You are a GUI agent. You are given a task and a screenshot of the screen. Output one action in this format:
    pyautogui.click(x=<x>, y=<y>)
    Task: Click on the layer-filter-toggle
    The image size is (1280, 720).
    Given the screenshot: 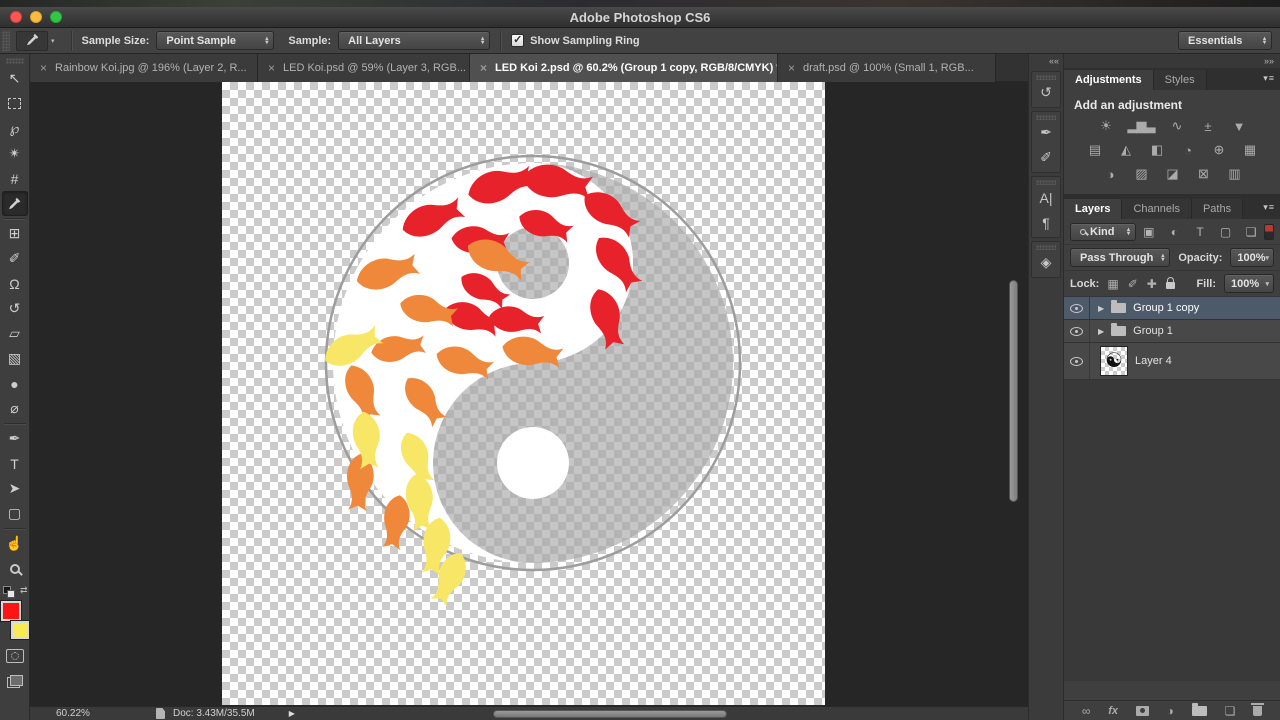 What is the action you would take?
    pyautogui.click(x=1269, y=231)
    